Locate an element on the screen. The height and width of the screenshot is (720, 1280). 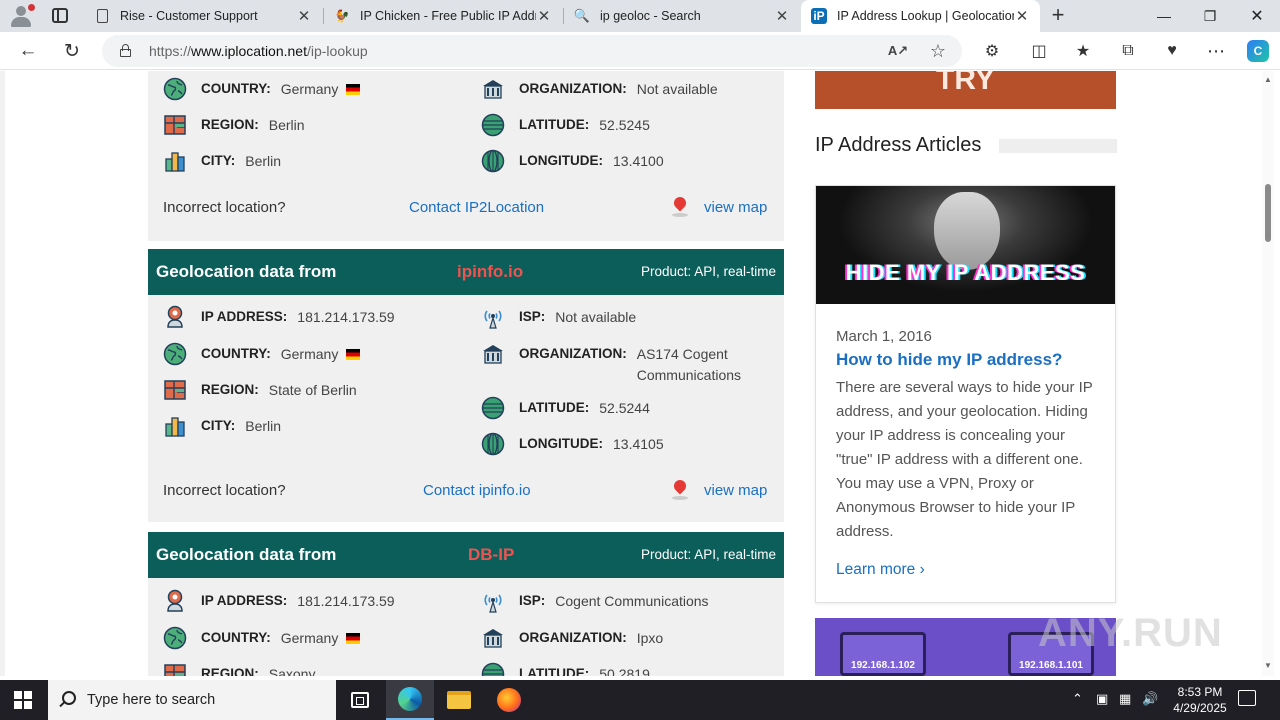
tab-ip-geoloc-search: 🔍 ip geoloc - Search ✕ is located at coordinates (682, 16).